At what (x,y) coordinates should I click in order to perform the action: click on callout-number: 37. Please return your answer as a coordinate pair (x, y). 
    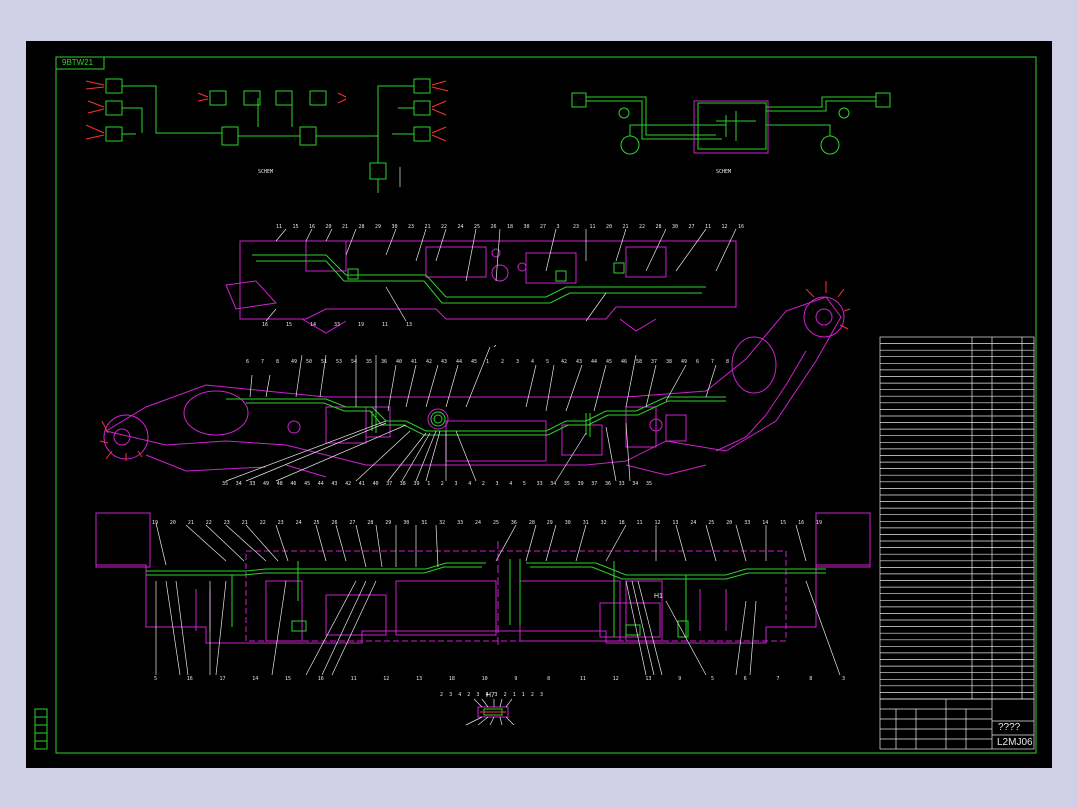
    Looking at the image, I should click on (389, 484).